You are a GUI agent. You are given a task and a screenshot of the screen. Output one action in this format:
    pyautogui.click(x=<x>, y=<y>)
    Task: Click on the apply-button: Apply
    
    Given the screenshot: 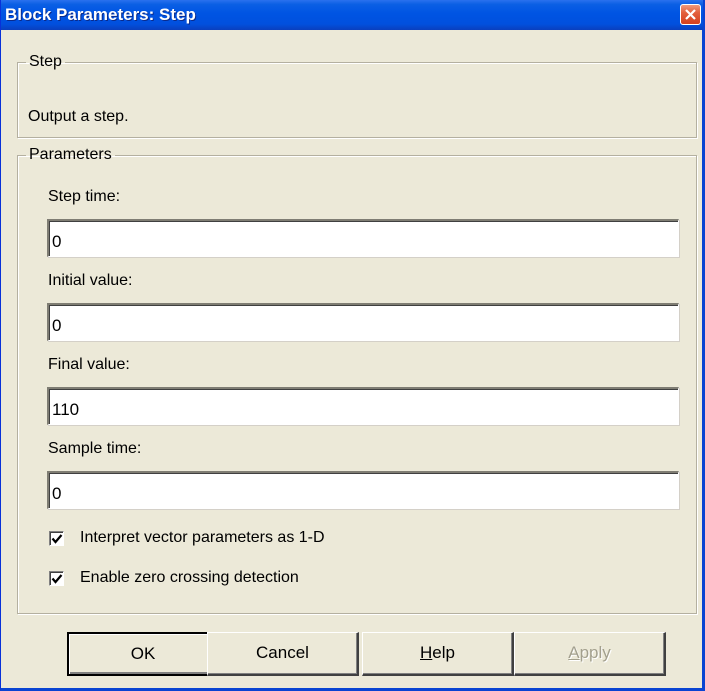 What is the action you would take?
    pyautogui.click(x=590, y=654)
    